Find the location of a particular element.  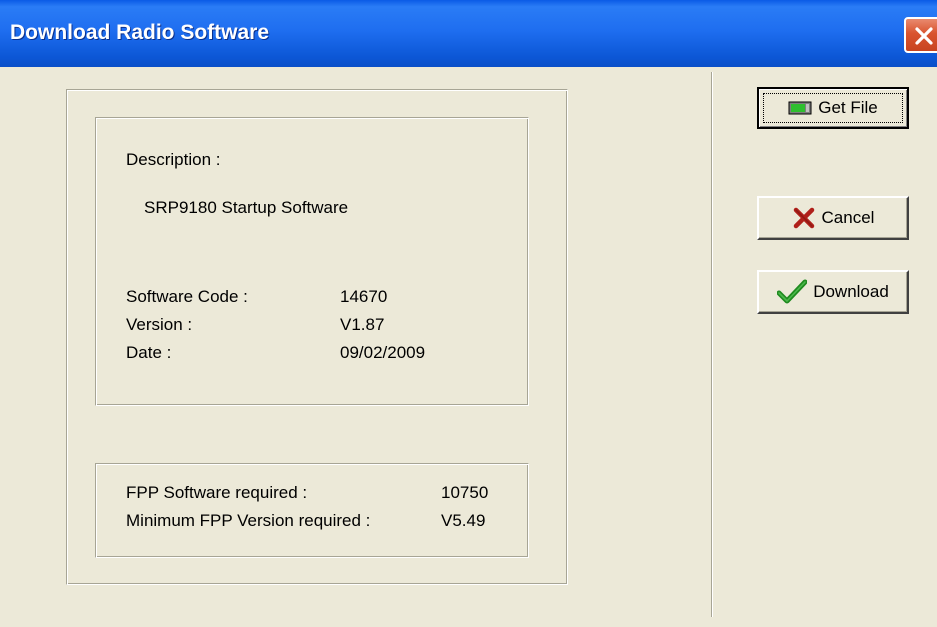

cancel-label: Cancel is located at coordinates (848, 217).